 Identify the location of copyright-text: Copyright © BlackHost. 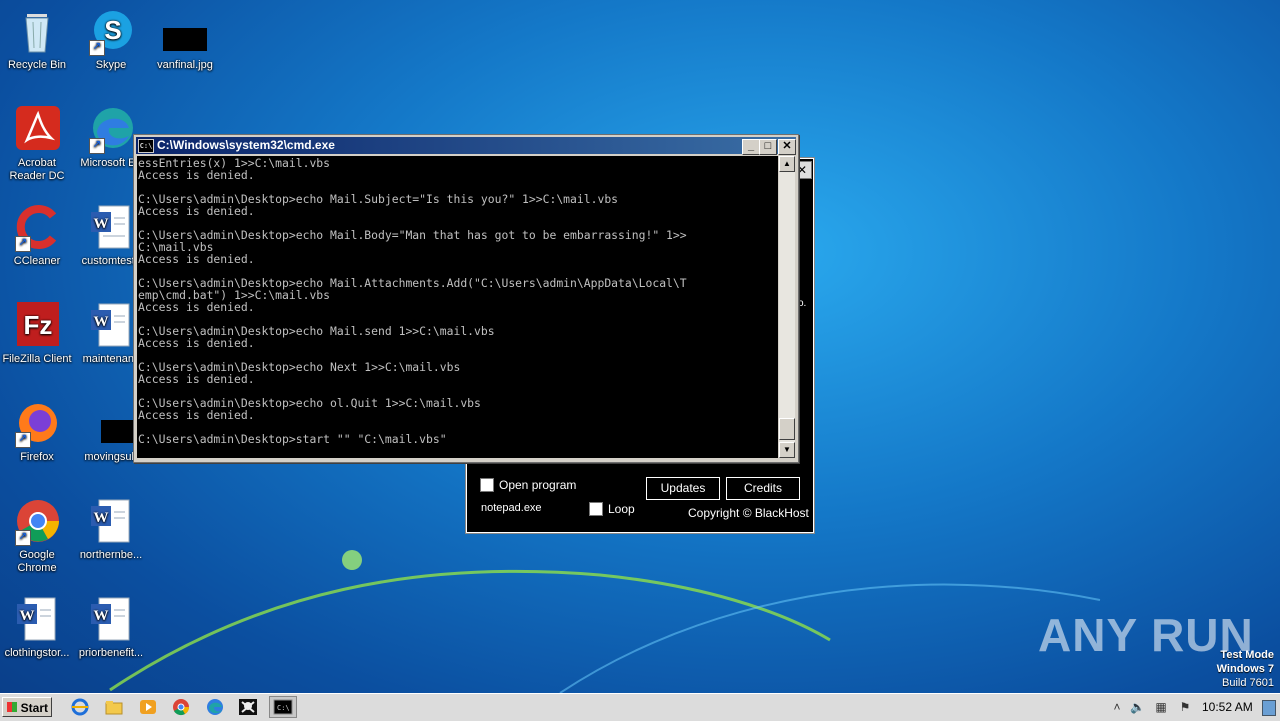
(748, 513).